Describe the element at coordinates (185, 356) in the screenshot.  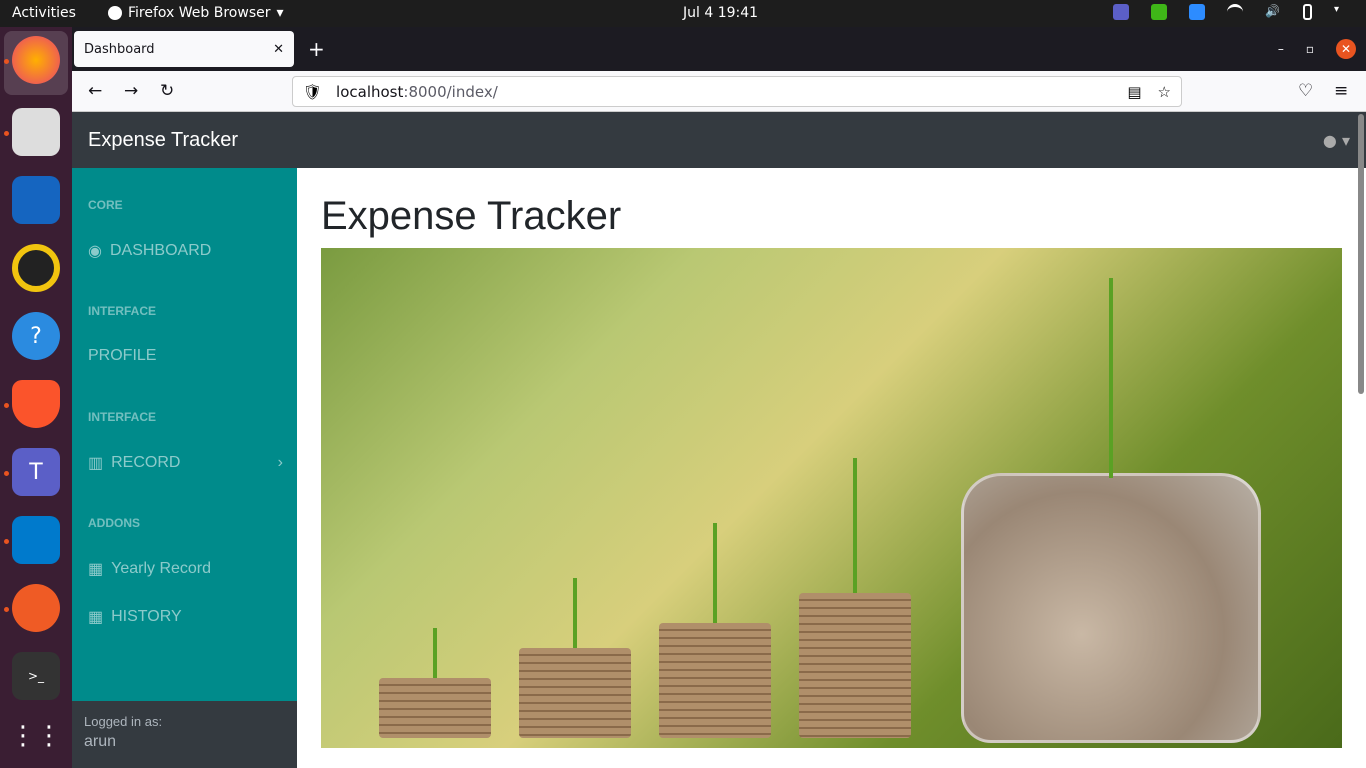
I see `sidebar-item-profile: PROFILE` at that location.